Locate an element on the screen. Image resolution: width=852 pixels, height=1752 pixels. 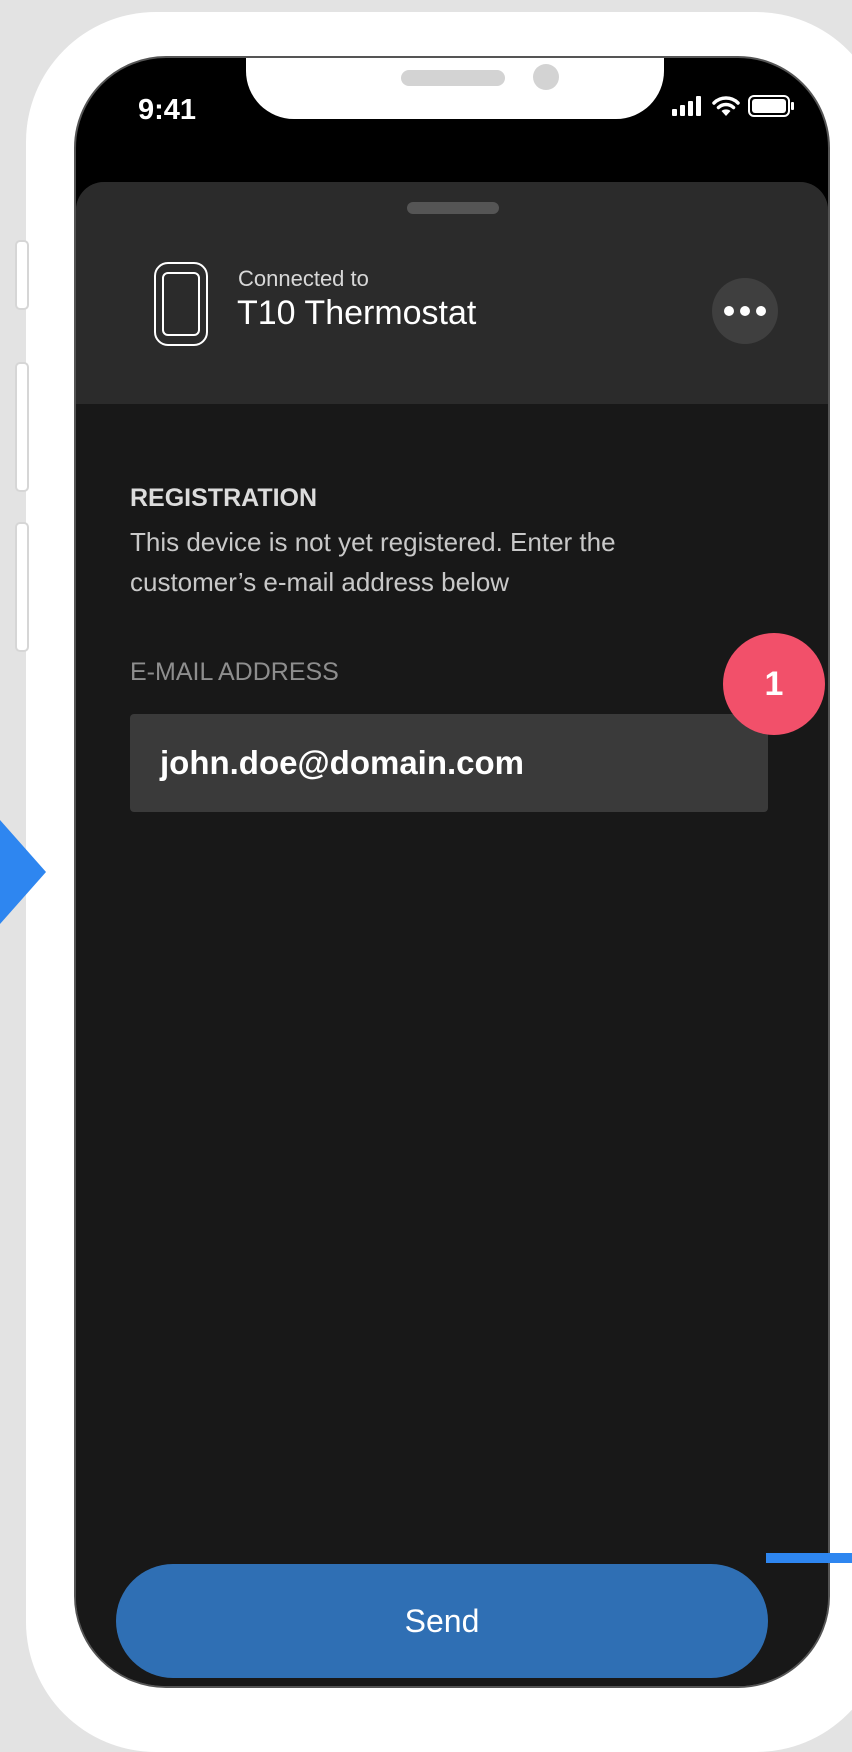
sheet-header: Connected to T10 Thermostat is located at coordinates (452, 293).